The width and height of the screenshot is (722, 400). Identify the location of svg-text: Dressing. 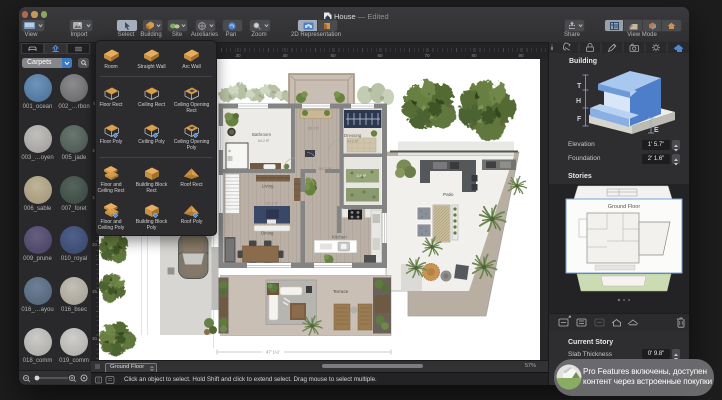
(353, 135).